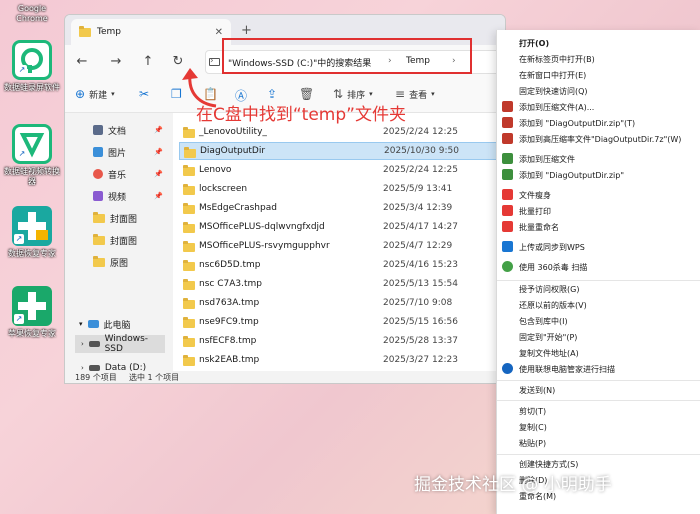 The image size is (700, 514). What do you see at coordinates (539, 227) in the screenshot?
I see `menu-item-batch-rename: 批量重命名` at bounding box center [539, 227].